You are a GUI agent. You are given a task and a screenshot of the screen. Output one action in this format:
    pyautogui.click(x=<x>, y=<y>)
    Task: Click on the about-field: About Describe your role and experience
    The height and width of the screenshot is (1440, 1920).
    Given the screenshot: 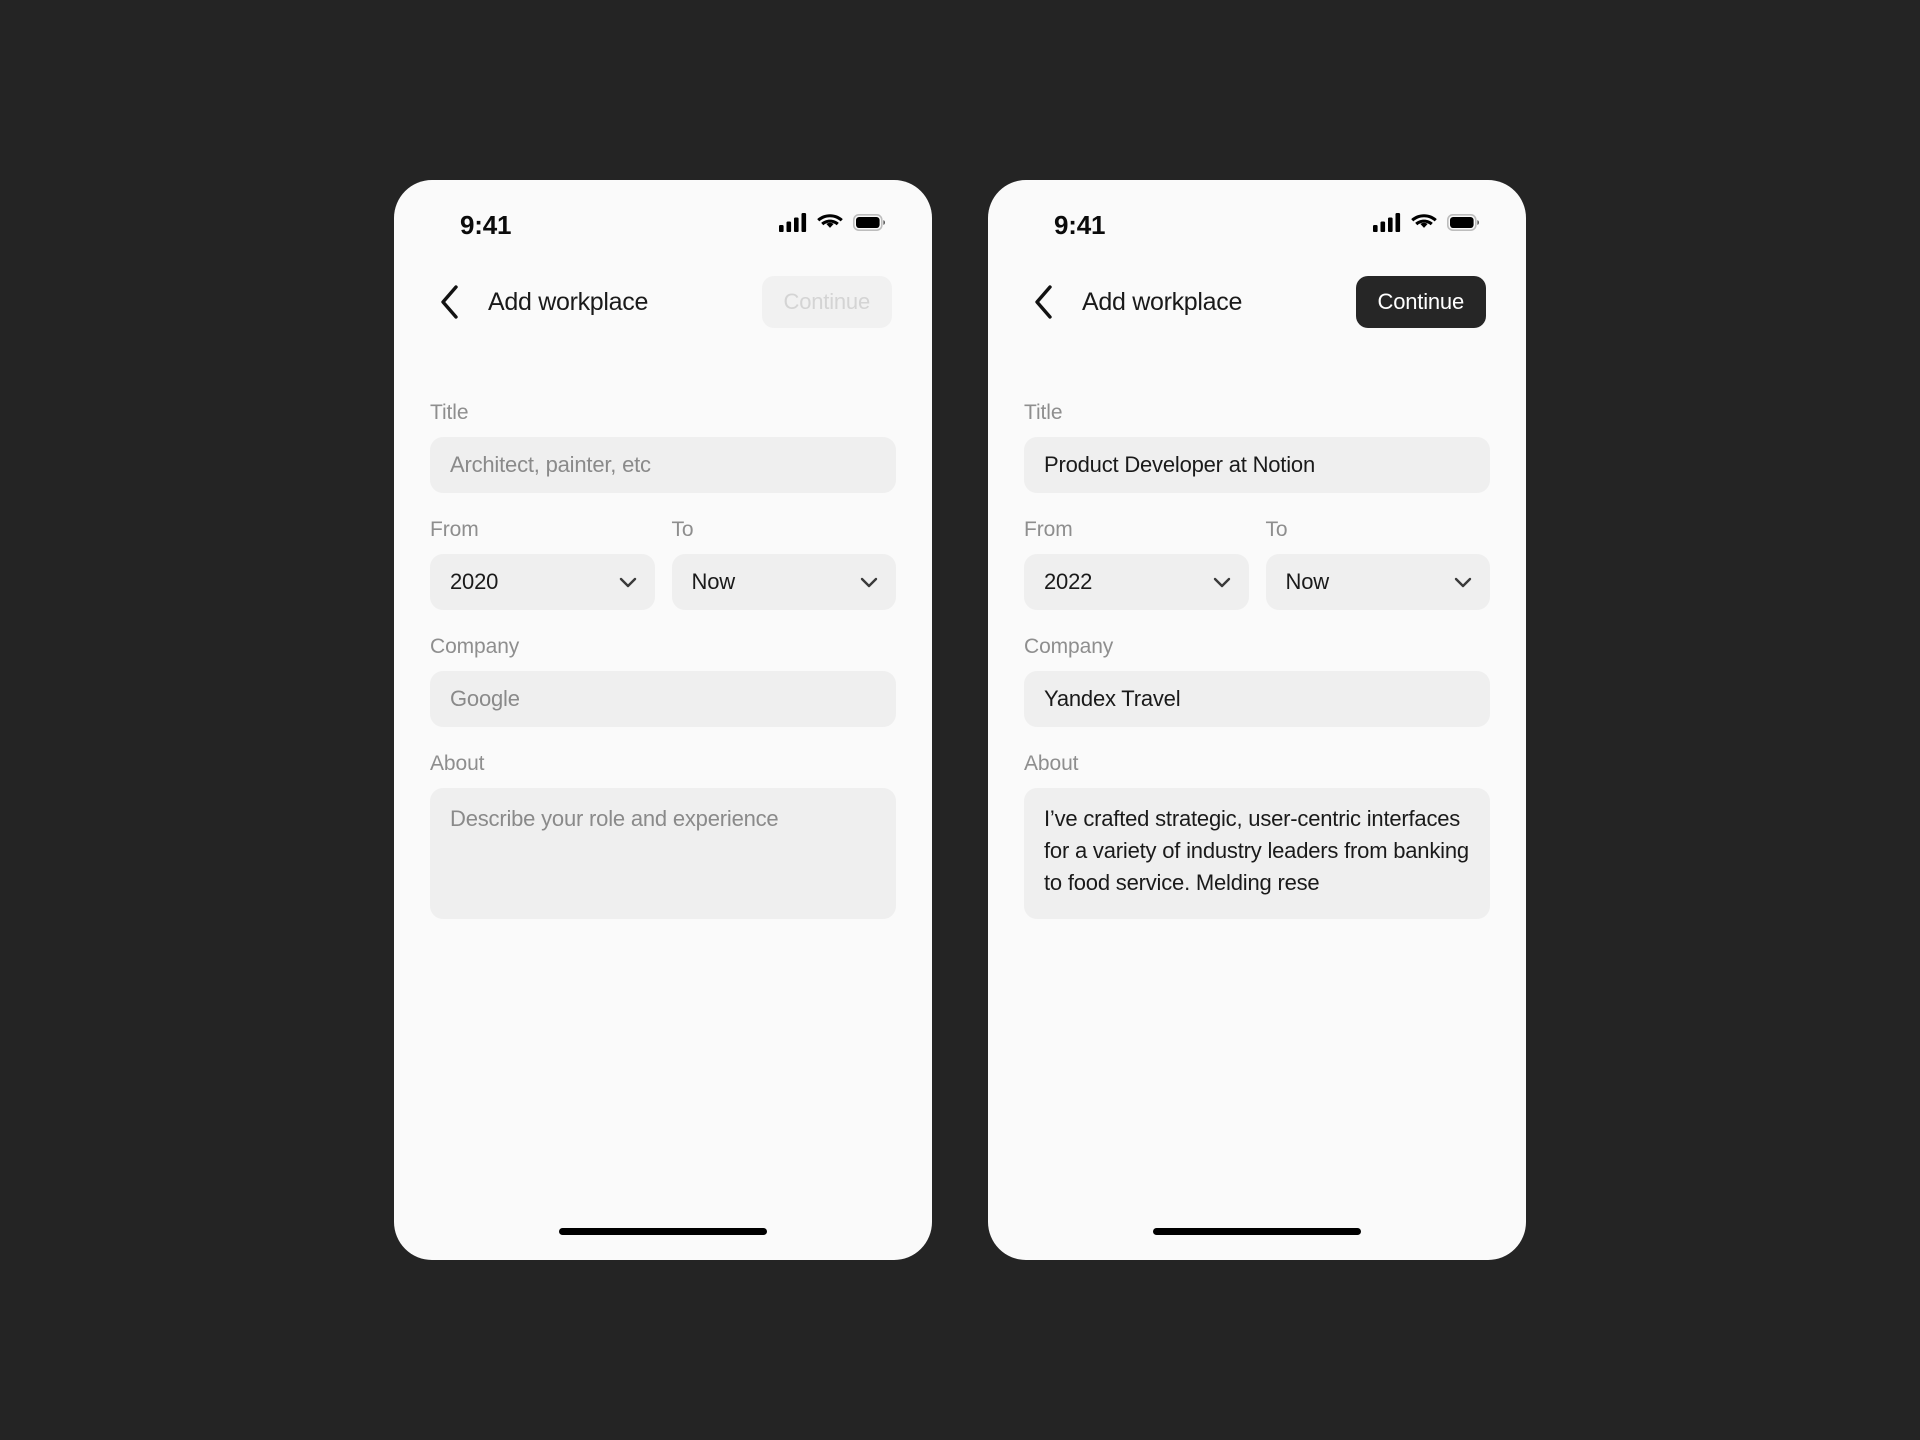 What is the action you would take?
    pyautogui.click(x=663, y=835)
    